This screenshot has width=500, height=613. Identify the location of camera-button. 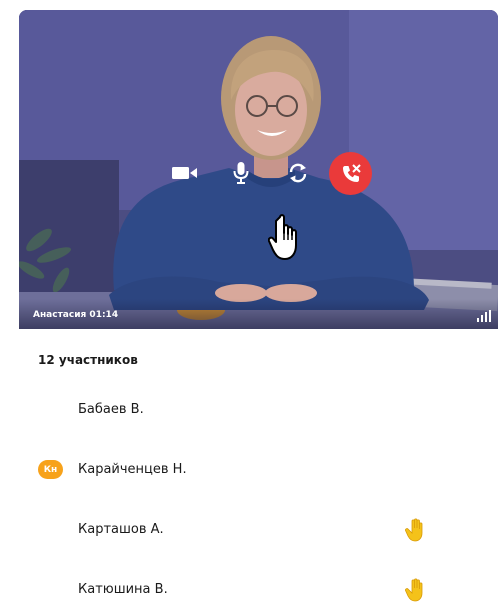
(185, 173).